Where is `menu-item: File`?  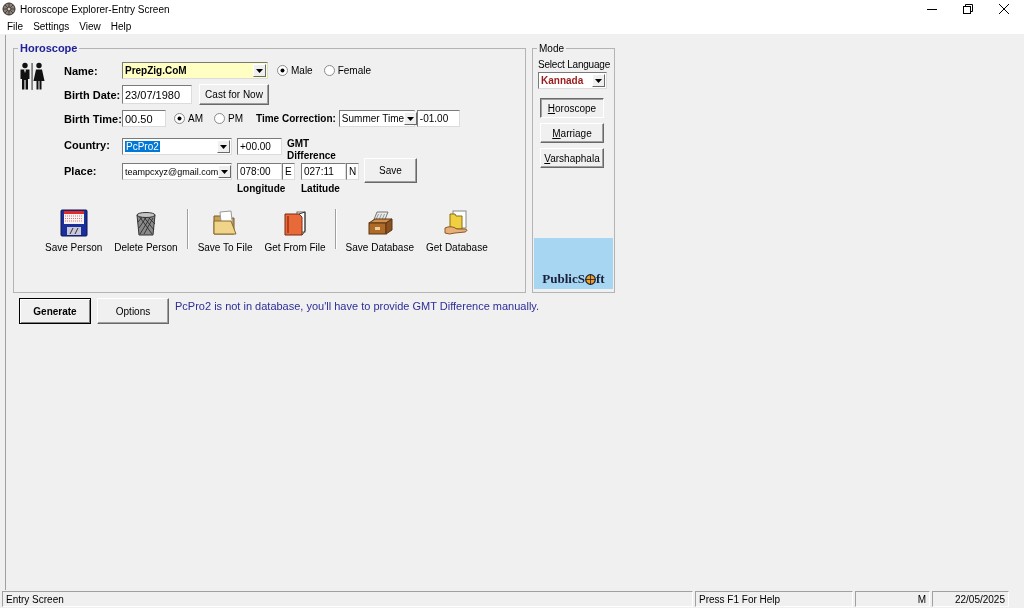 menu-item: File is located at coordinates (15, 26).